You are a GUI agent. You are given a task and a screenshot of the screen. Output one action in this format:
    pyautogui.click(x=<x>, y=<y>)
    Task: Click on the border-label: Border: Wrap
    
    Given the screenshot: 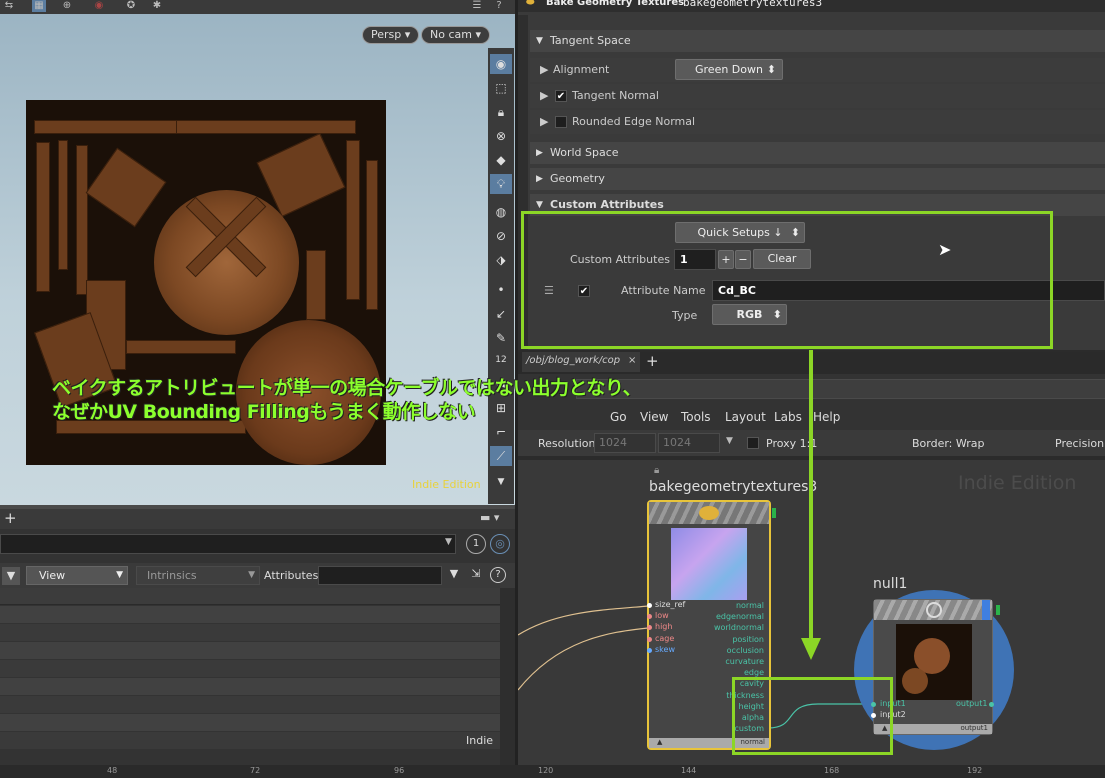 What is the action you would take?
    pyautogui.click(x=948, y=443)
    